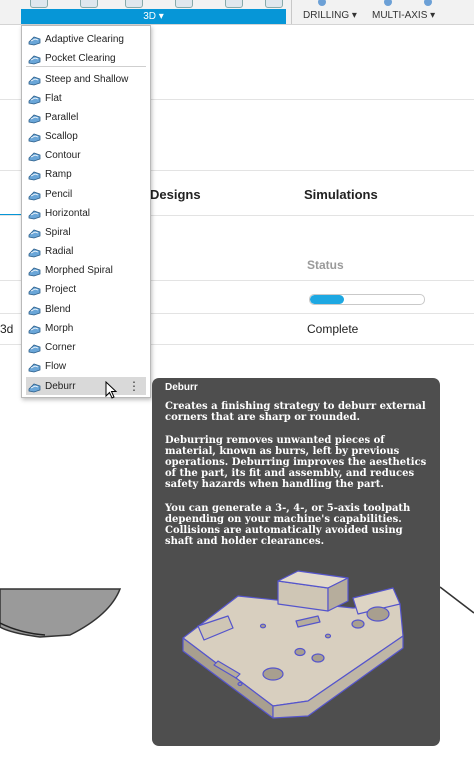 Image resolution: width=474 pixels, height=765 pixels. I want to click on menu-item-label: Radial, so click(59, 251).